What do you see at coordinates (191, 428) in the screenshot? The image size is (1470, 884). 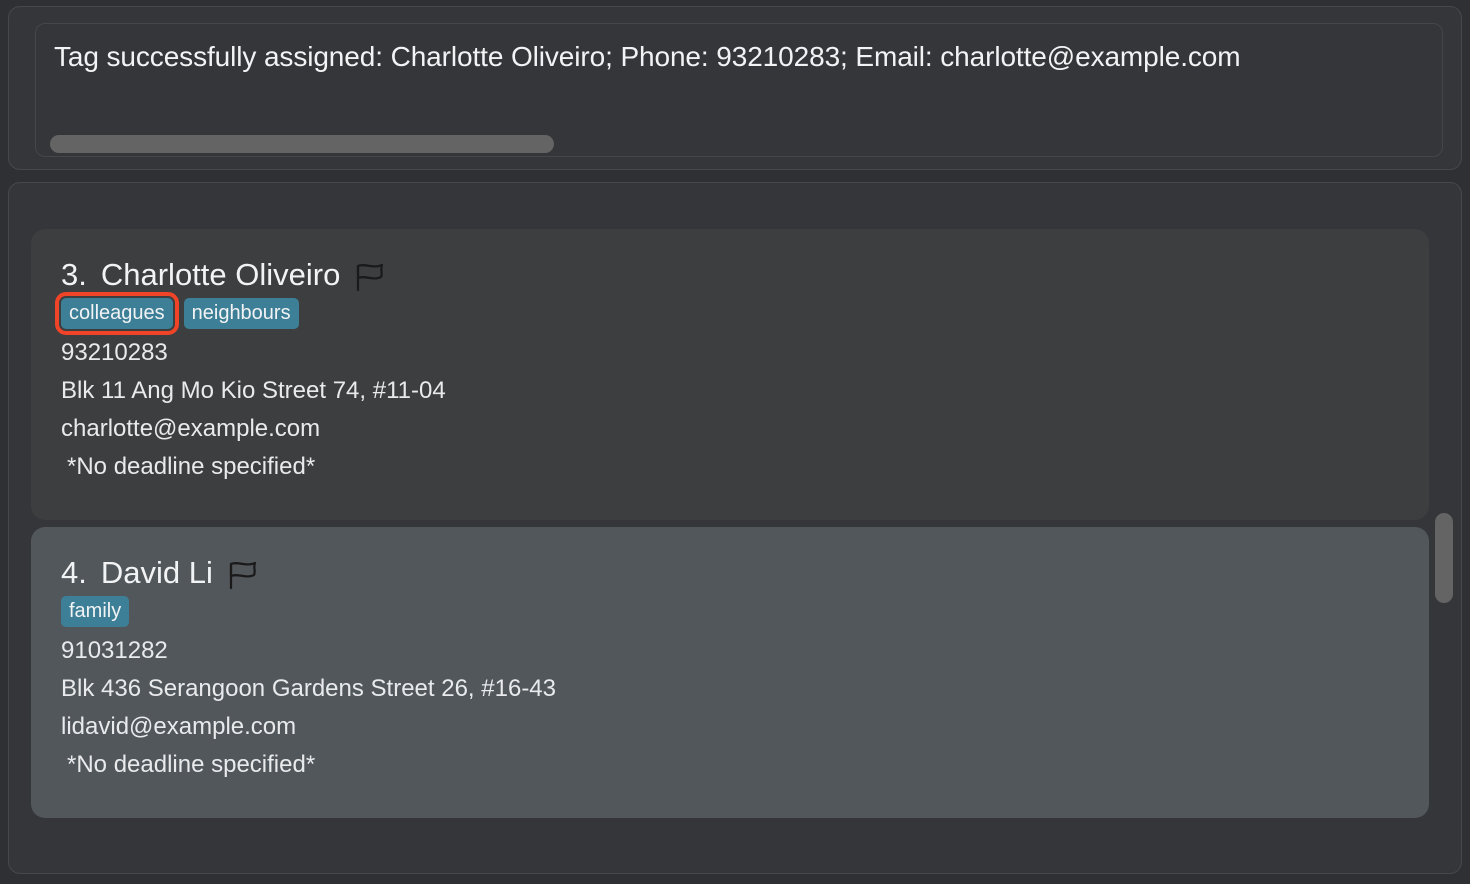 I see `contact-email: charlotte@example.com` at bounding box center [191, 428].